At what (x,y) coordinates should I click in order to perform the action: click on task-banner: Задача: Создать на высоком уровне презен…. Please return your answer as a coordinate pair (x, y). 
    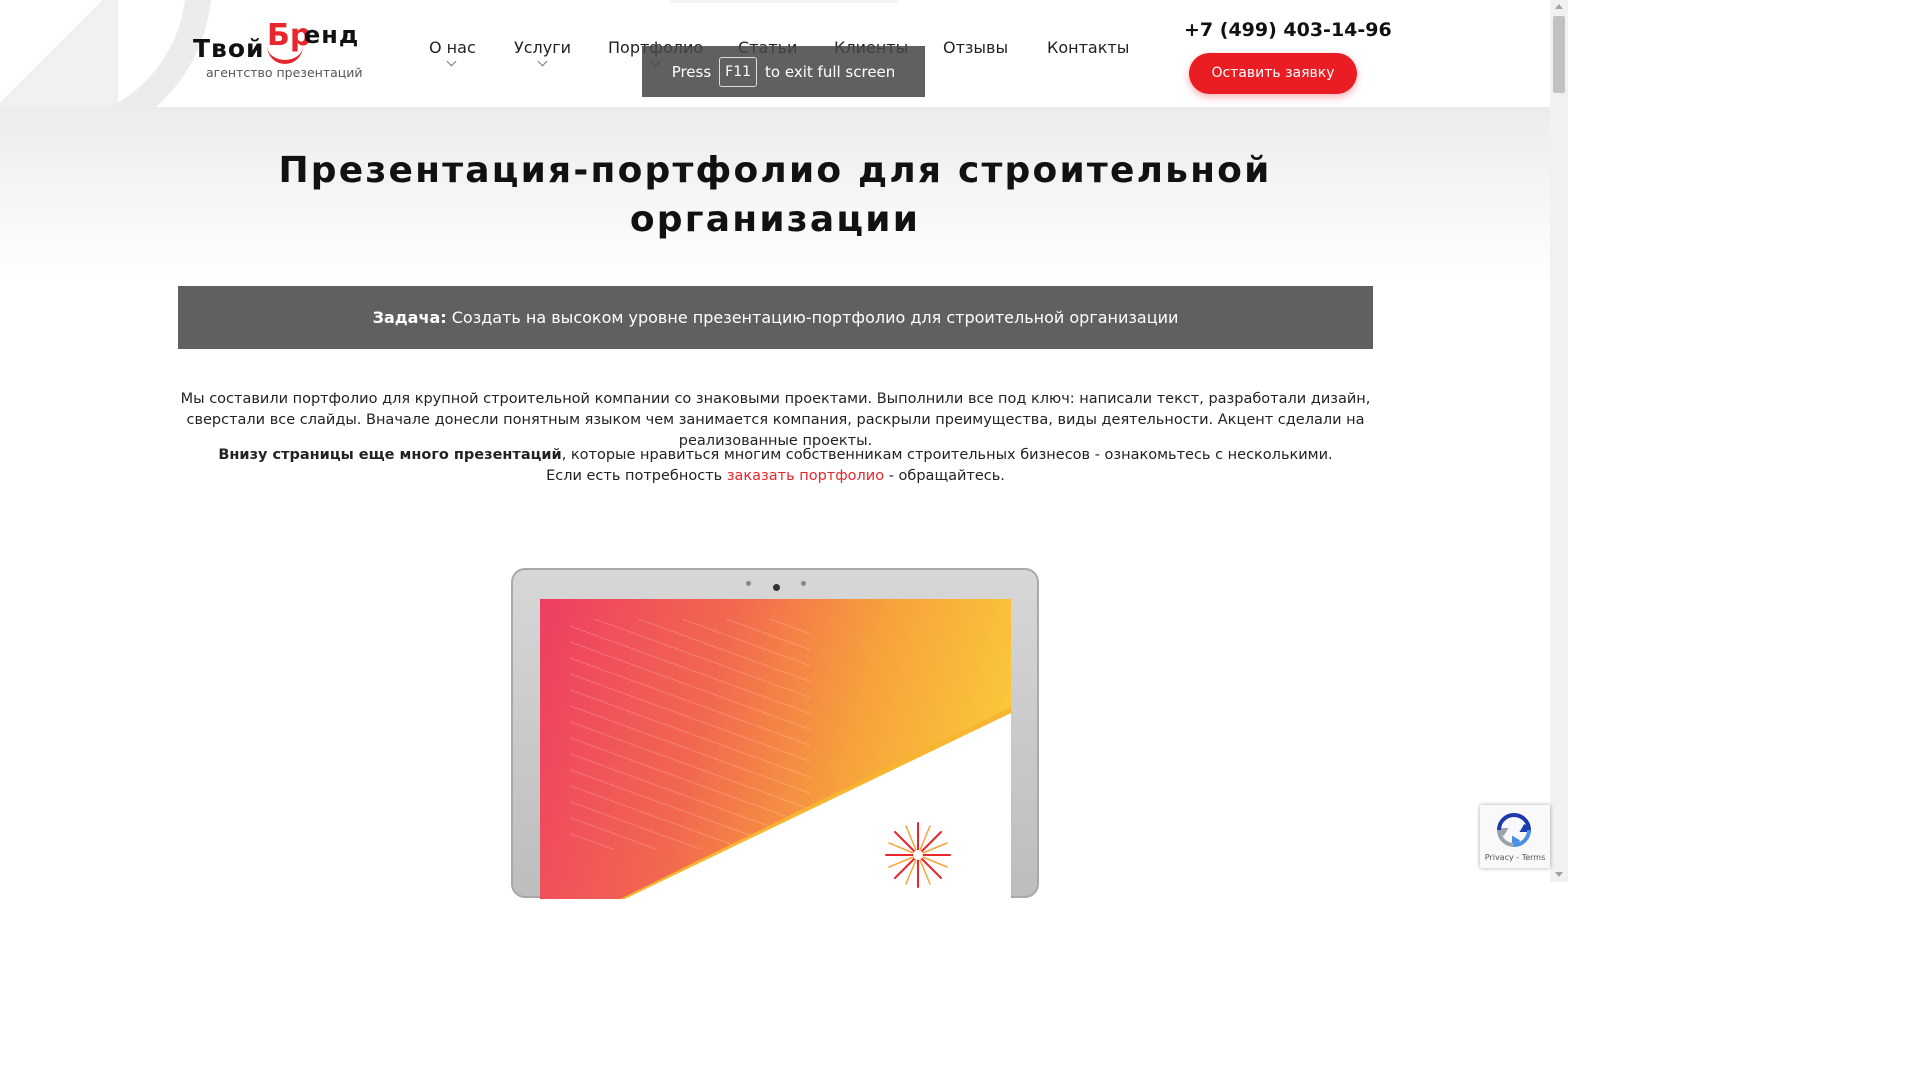
    Looking at the image, I should click on (775, 317).